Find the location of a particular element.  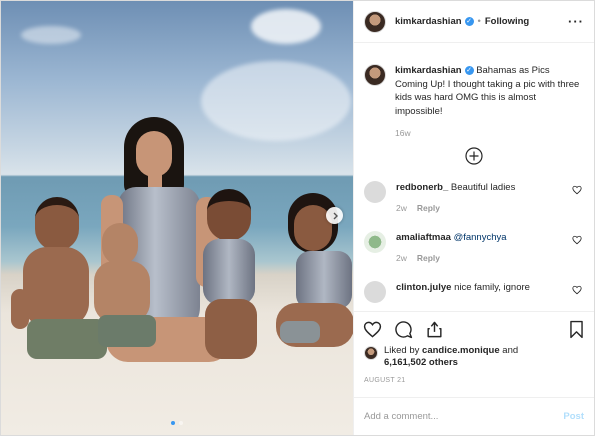

comment-username: amaliaftmaa is located at coordinates (423, 237).